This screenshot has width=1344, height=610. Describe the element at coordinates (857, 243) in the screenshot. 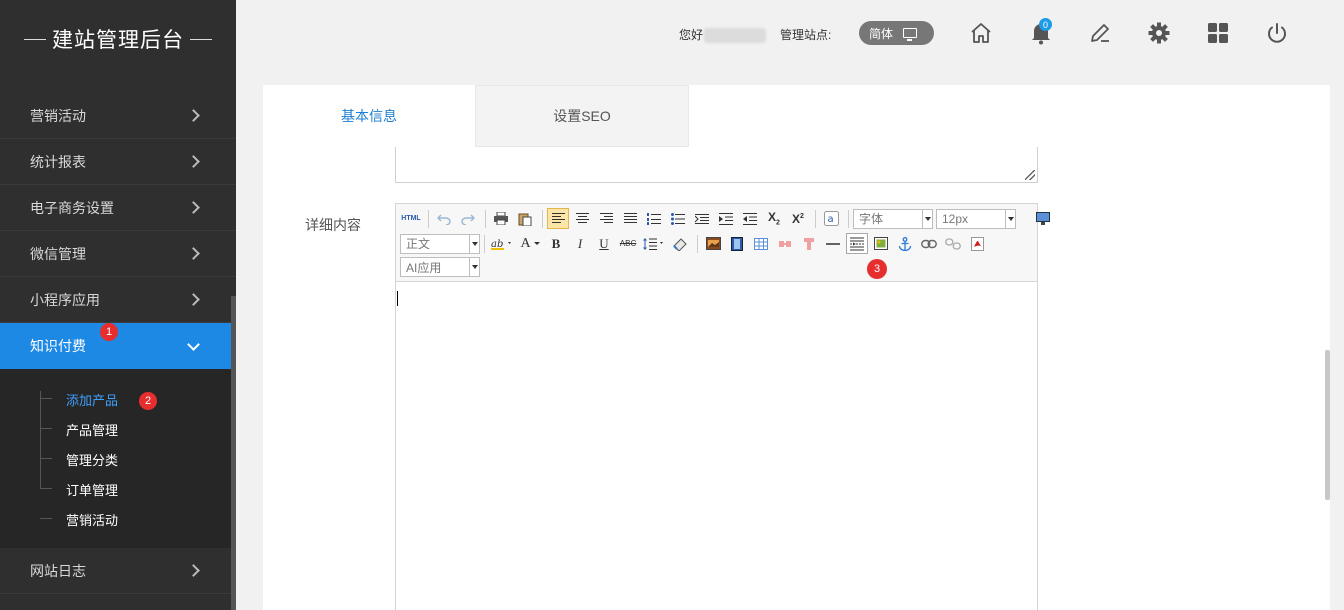

I see `page-break-icon` at that location.